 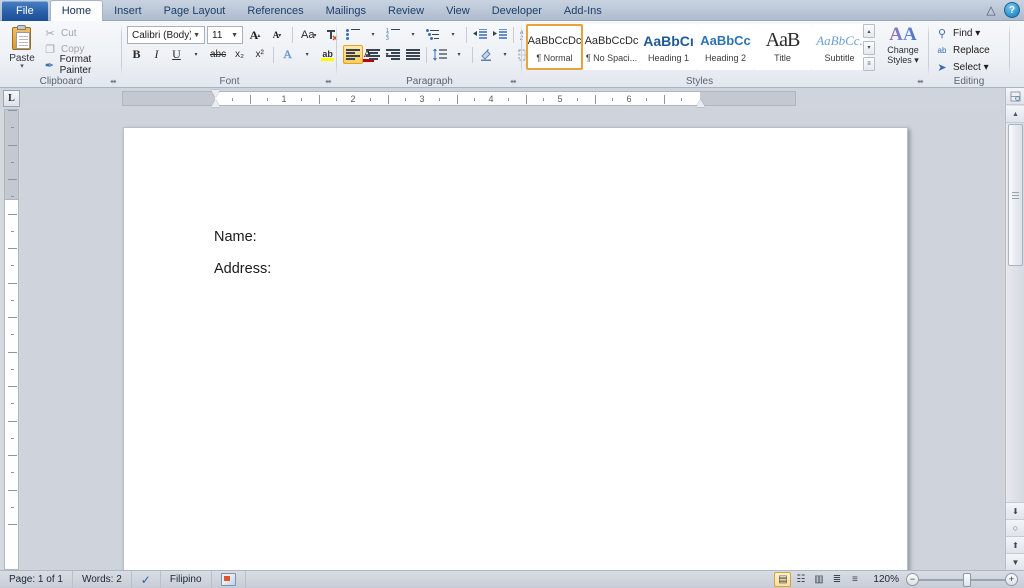 I want to click on view-button-full-screen-reading: ☷, so click(x=800, y=579).